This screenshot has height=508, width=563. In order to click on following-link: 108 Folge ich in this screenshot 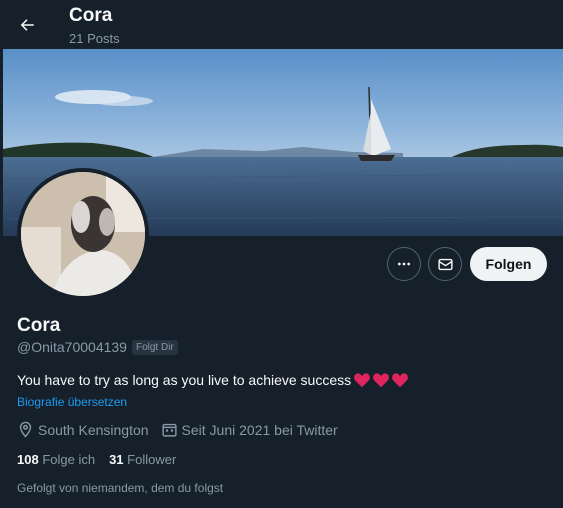, I will do `click(56, 459)`.